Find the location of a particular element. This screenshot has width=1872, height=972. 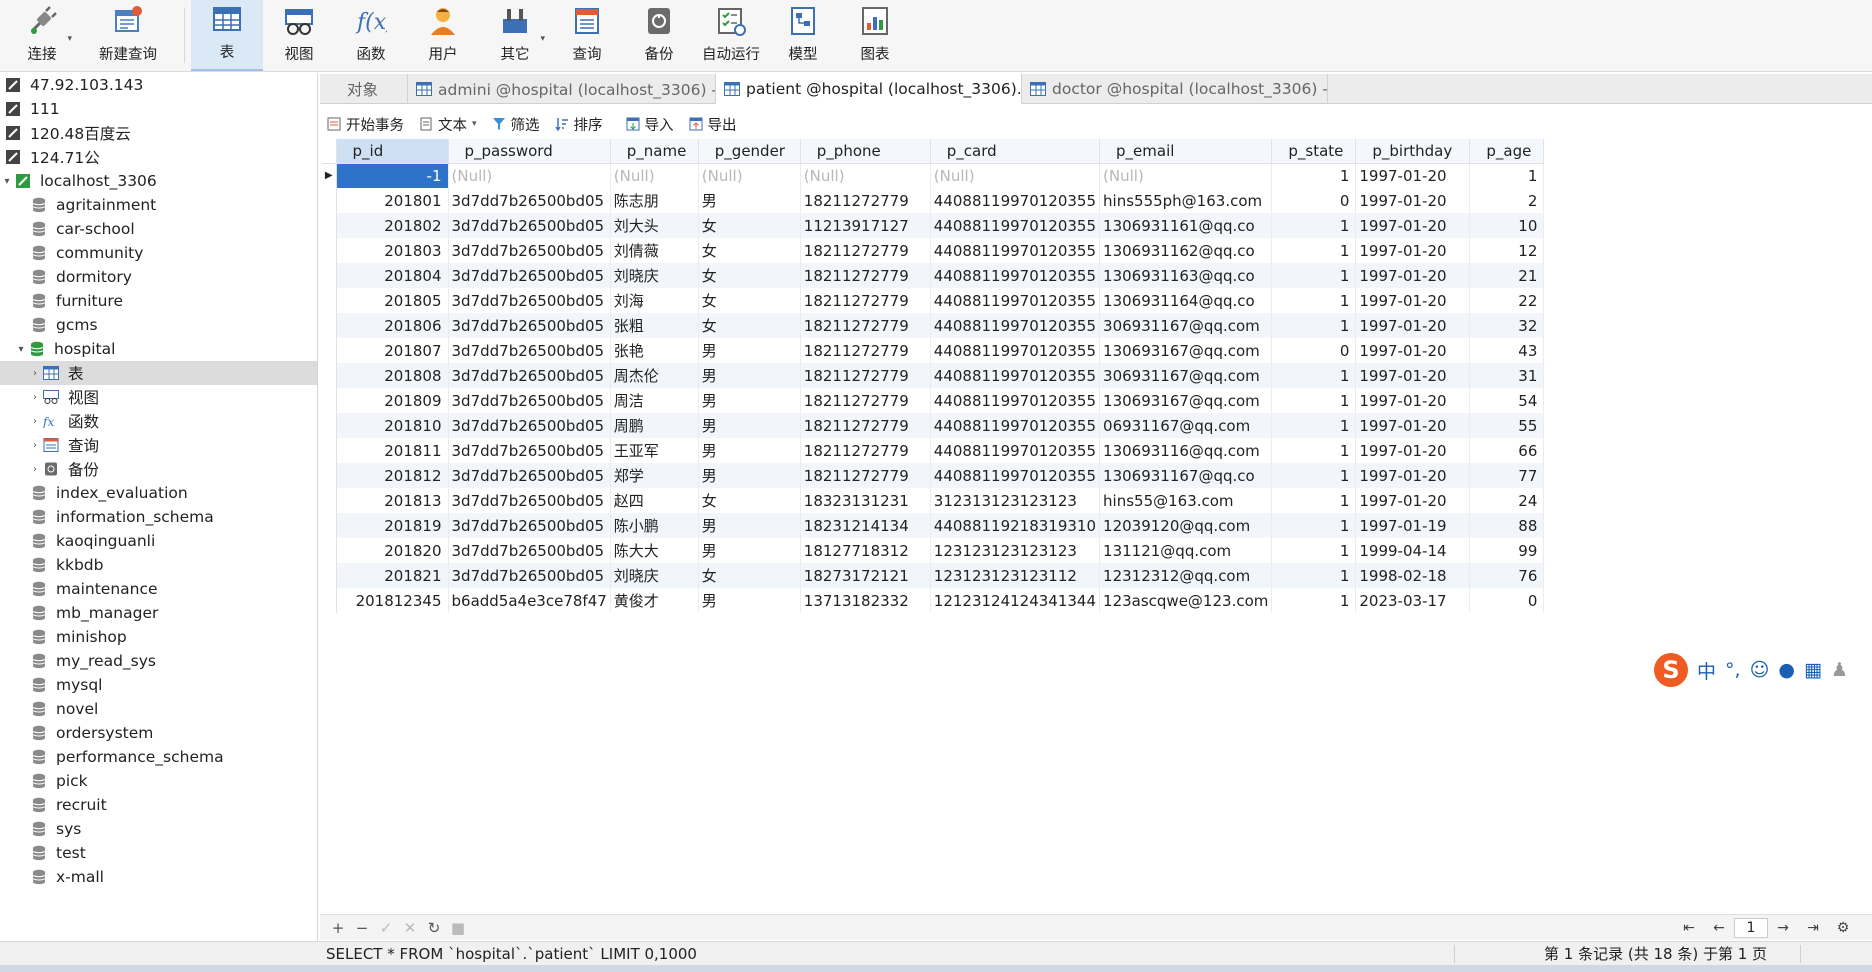

grid-cell: 06931167@qq.com is located at coordinates (1186, 425).